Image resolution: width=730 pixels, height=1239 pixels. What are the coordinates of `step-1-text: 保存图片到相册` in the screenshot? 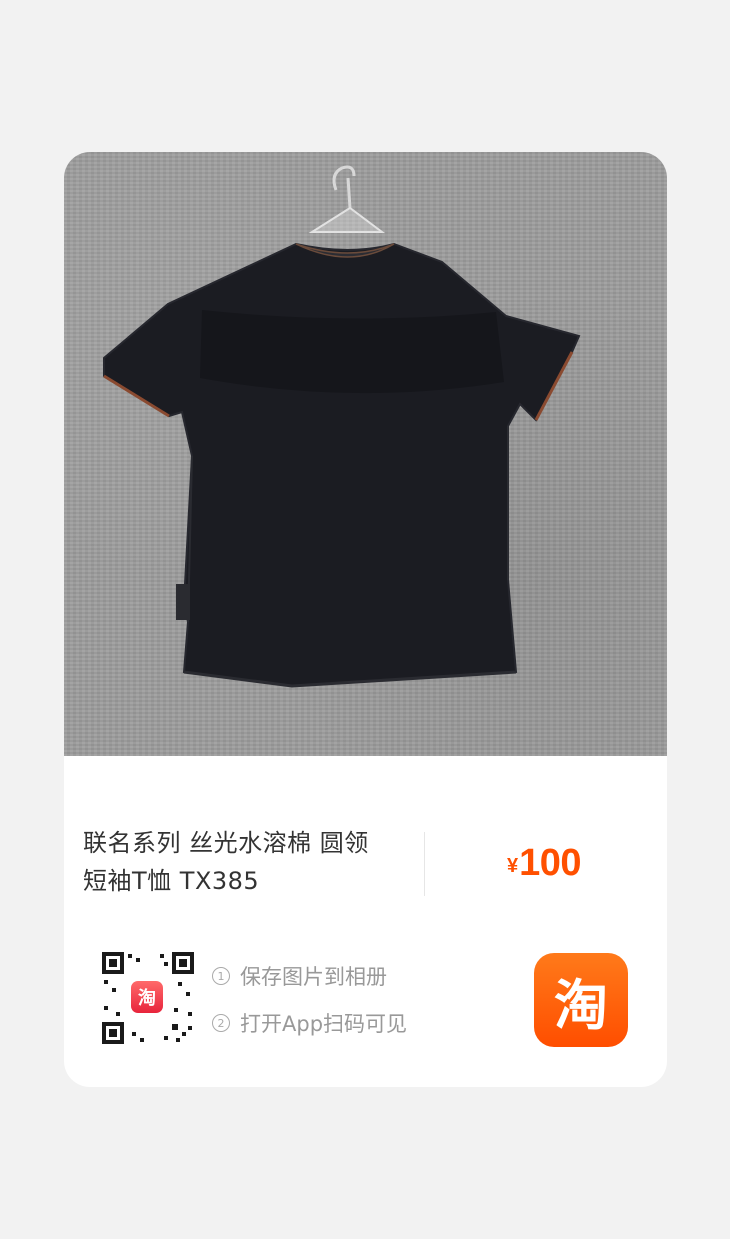 It's located at (313, 977).